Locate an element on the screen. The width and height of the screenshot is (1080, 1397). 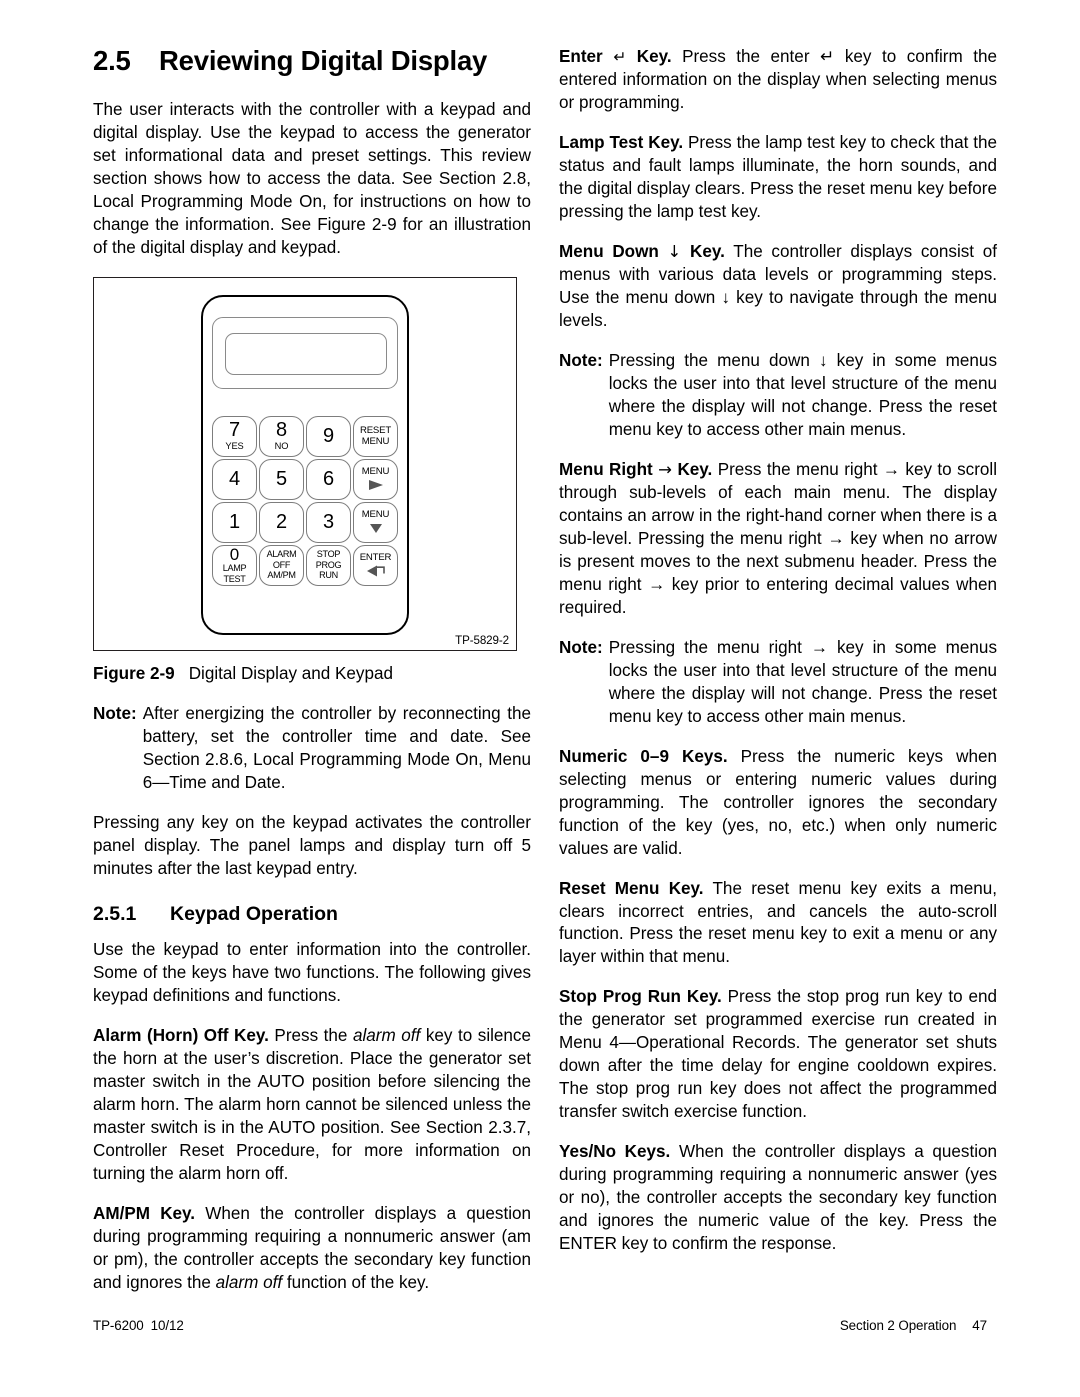
key-label-line-1: STOP is located at coordinates (328, 554).